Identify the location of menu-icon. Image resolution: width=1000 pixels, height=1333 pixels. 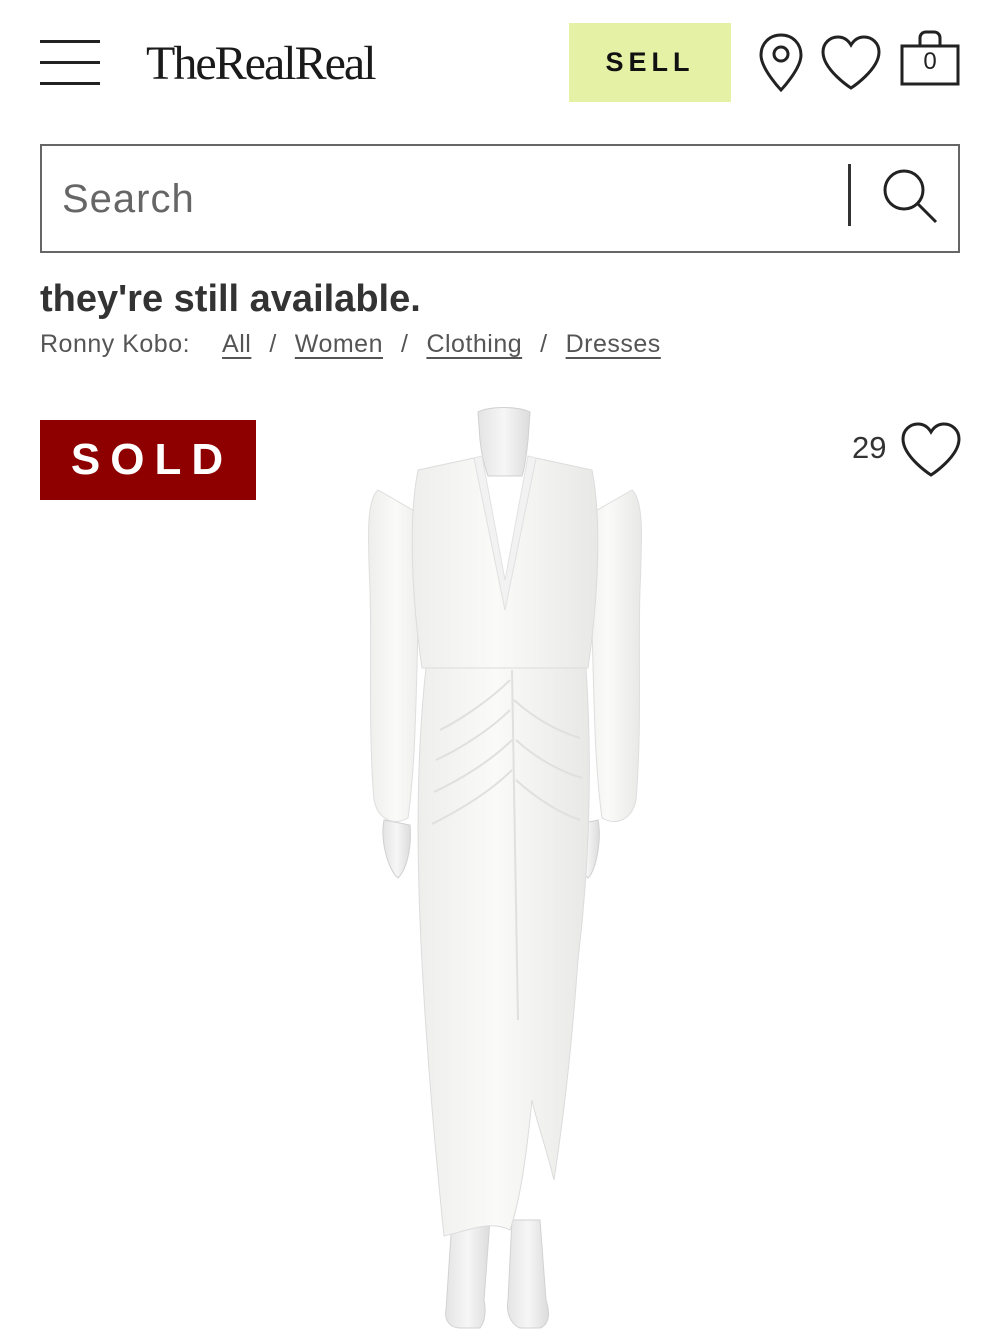
(70, 63).